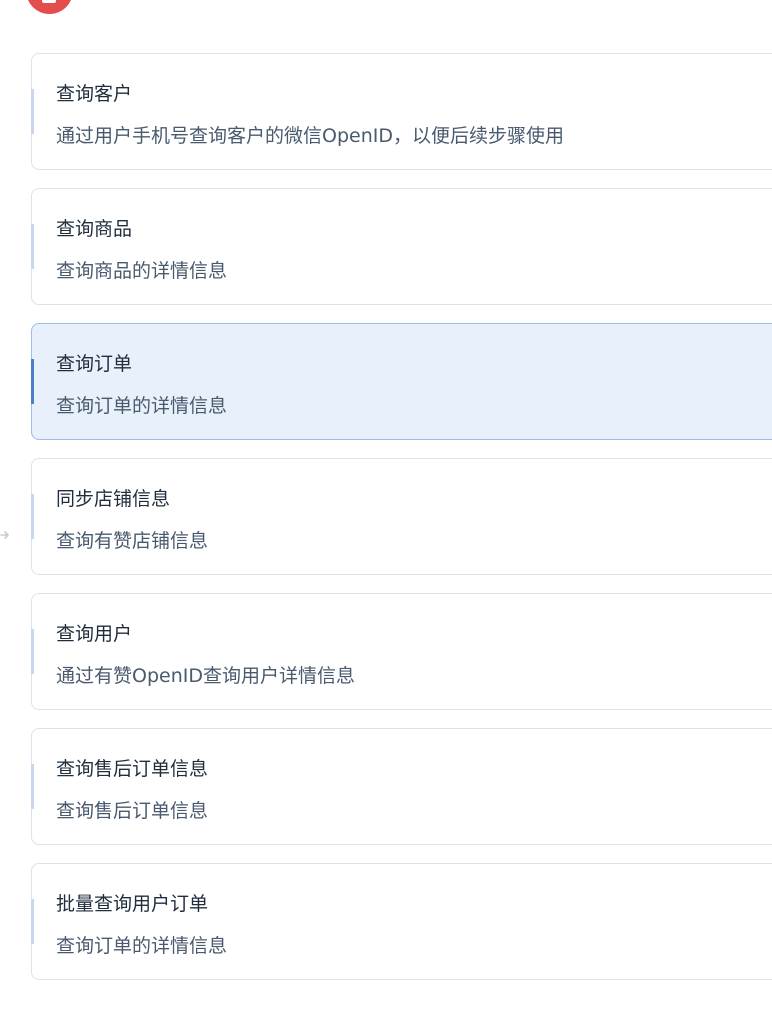  Describe the element at coordinates (132, 811) in the screenshot. I see `step-description: 查询售后订单信息` at that location.